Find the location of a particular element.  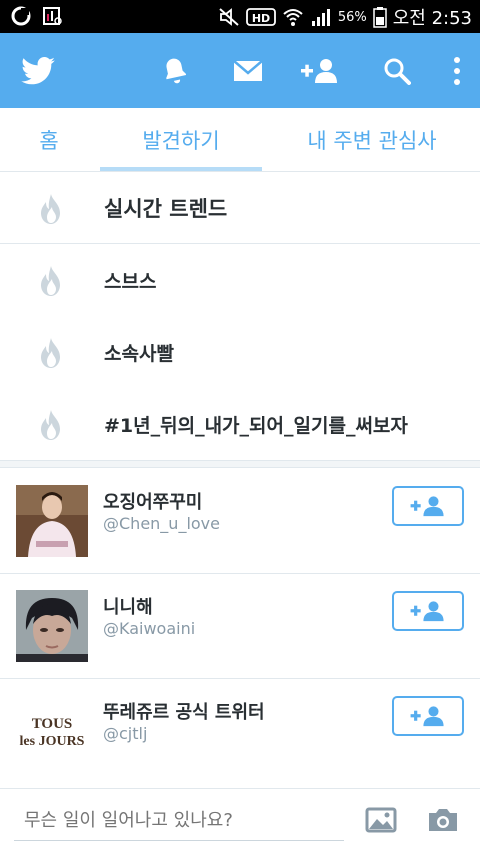

app-bar is located at coordinates (240, 70).